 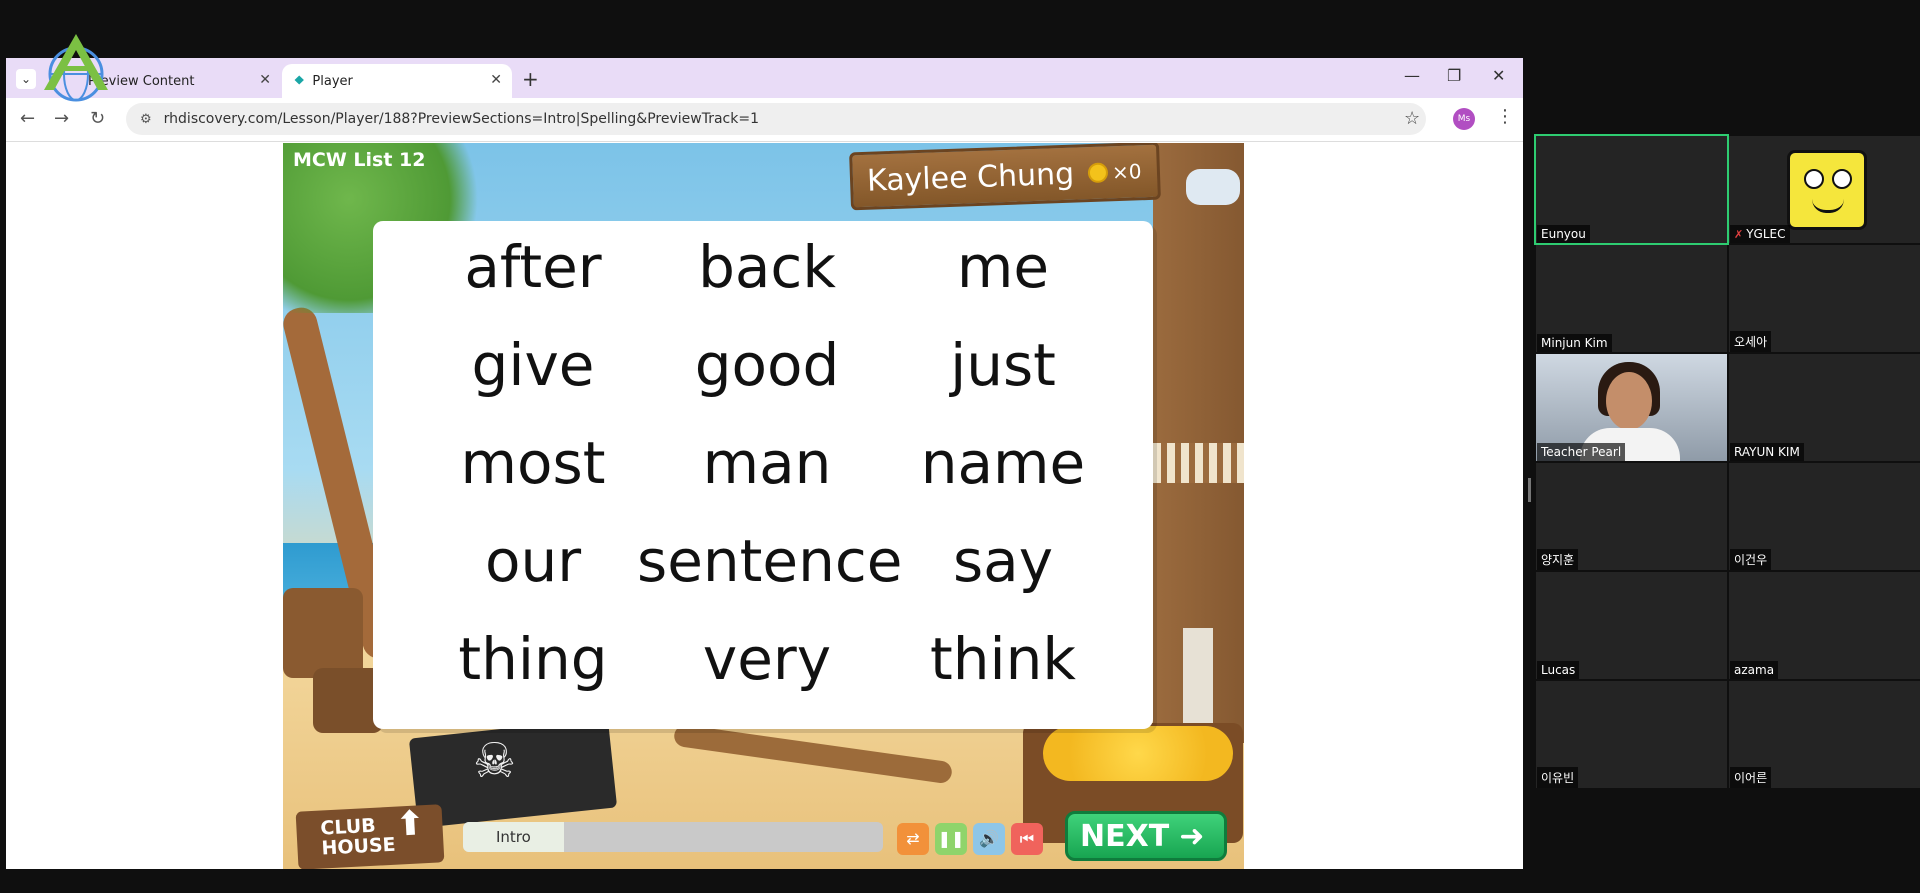 What do you see at coordinates (1739, 234) in the screenshot?
I see `mic-muted-icon: ✗` at bounding box center [1739, 234].